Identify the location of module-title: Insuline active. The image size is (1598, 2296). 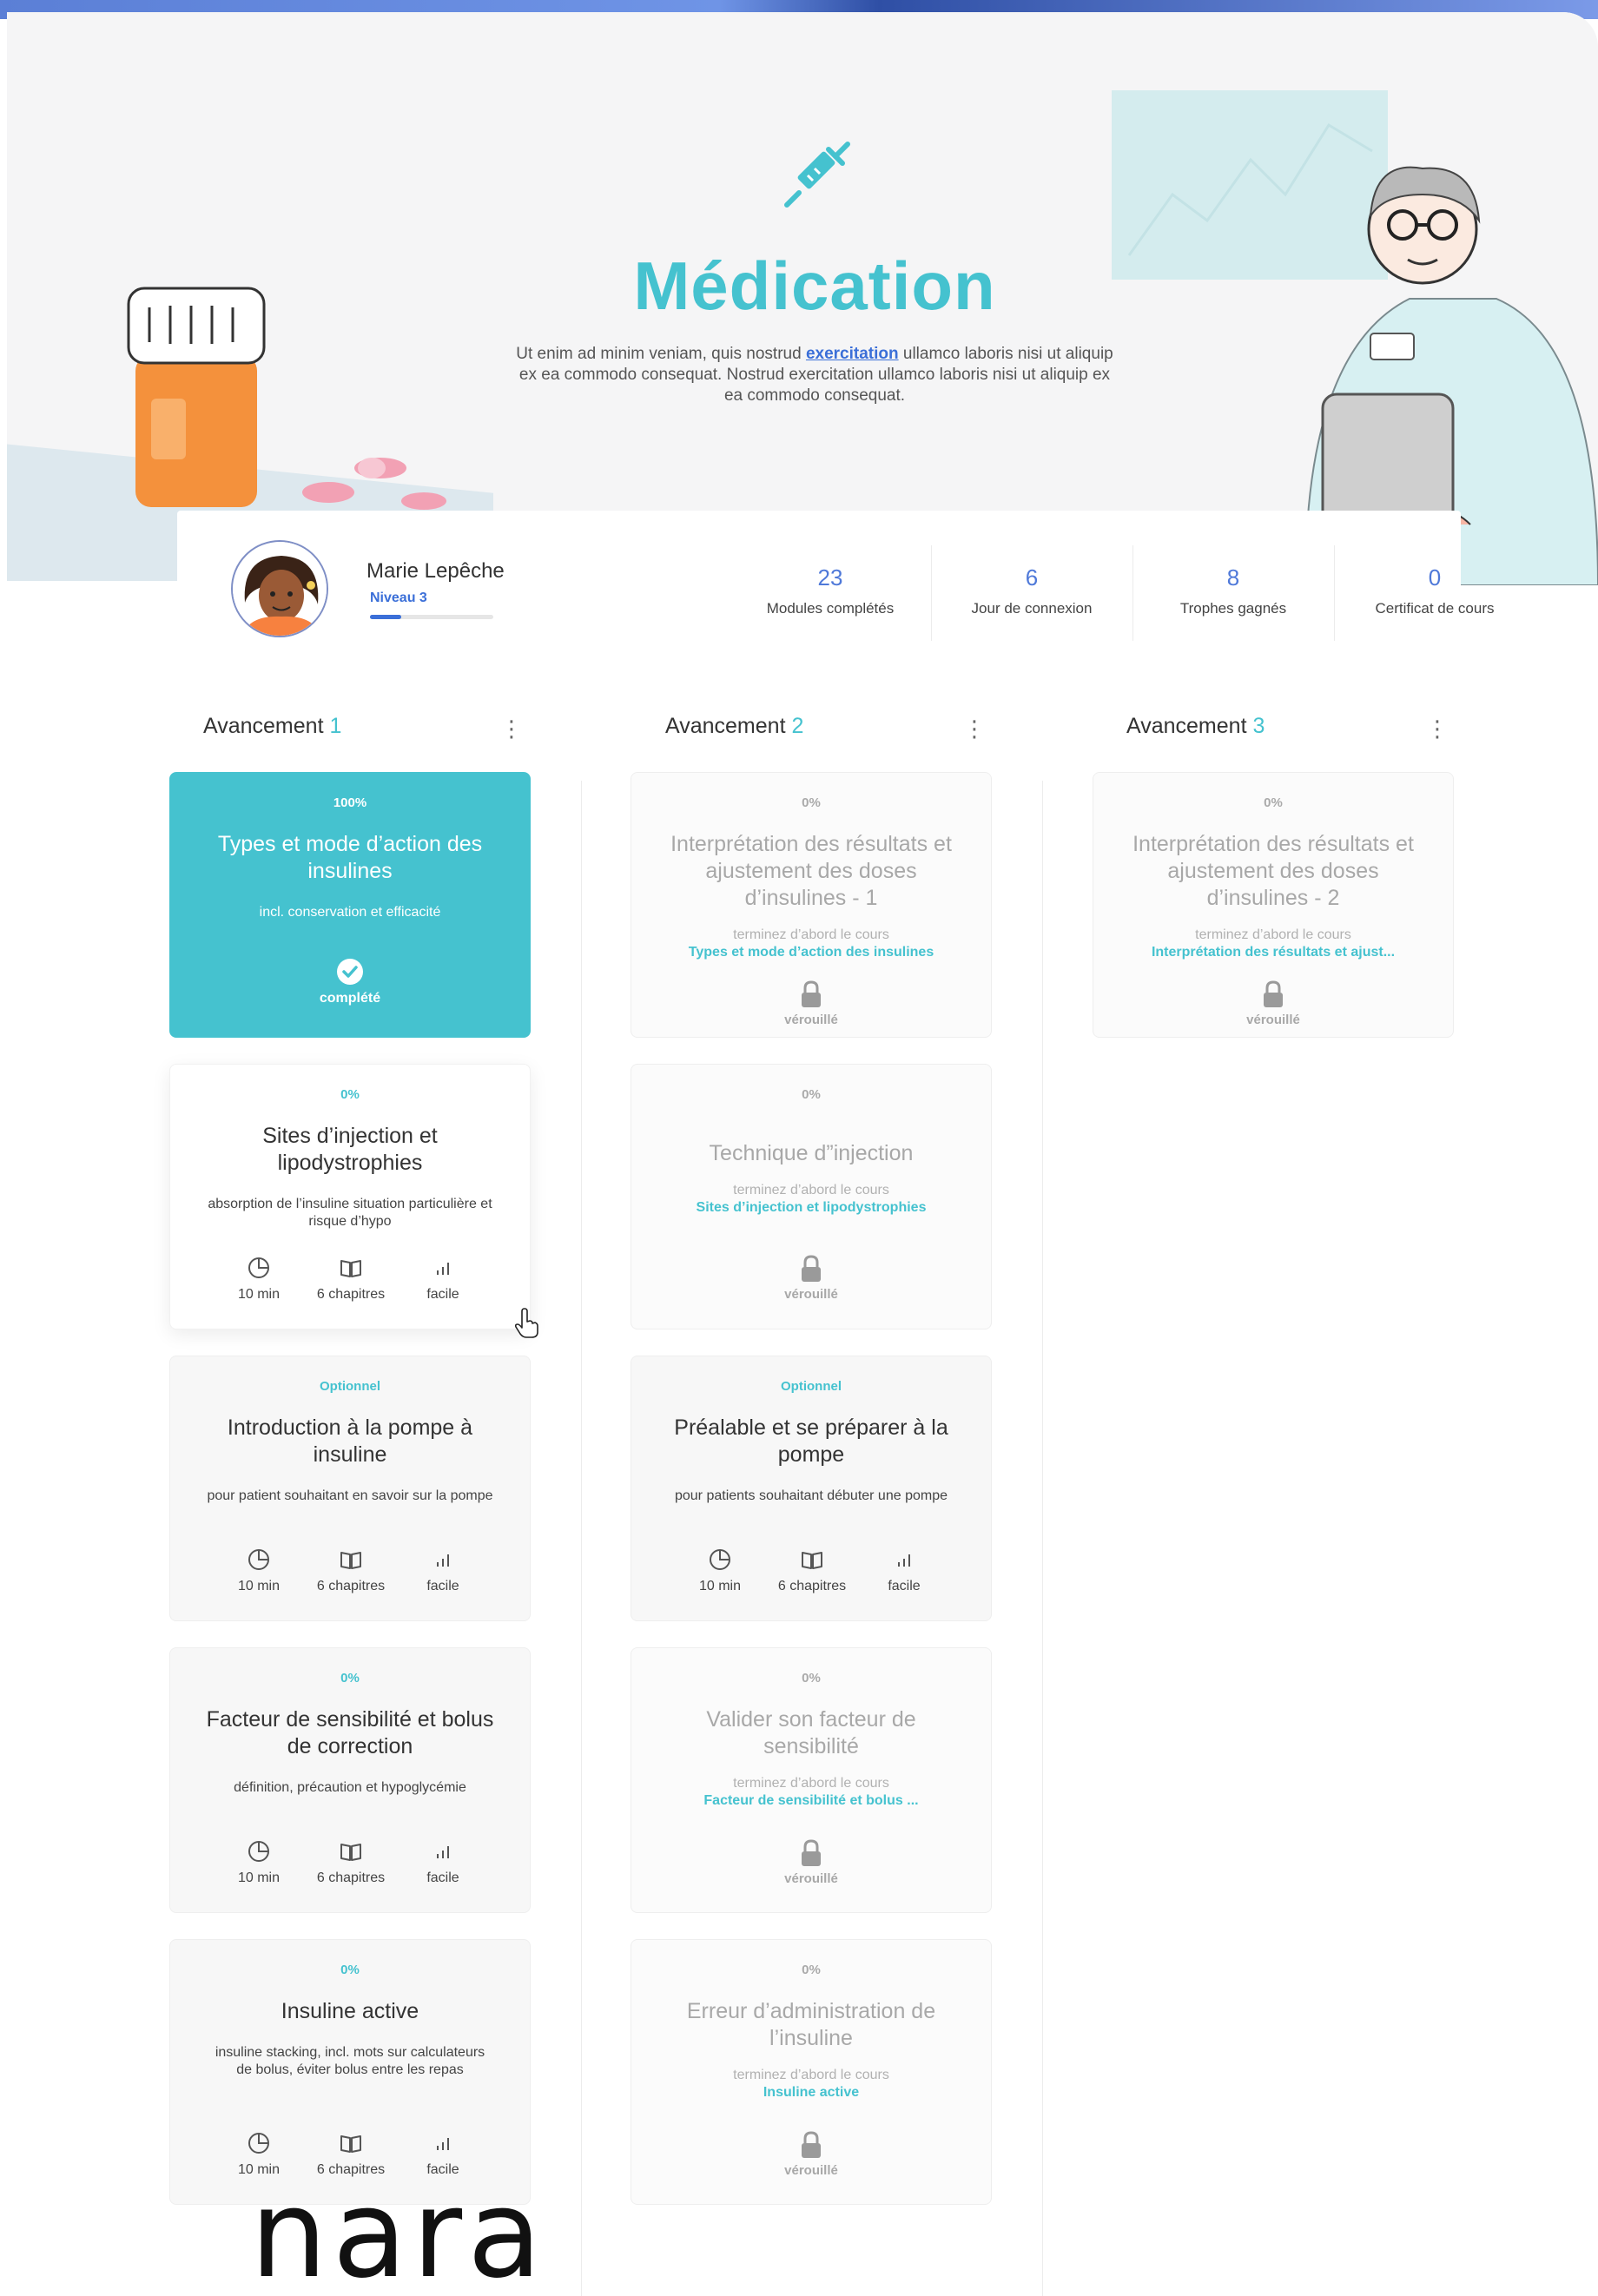
(350, 2011).